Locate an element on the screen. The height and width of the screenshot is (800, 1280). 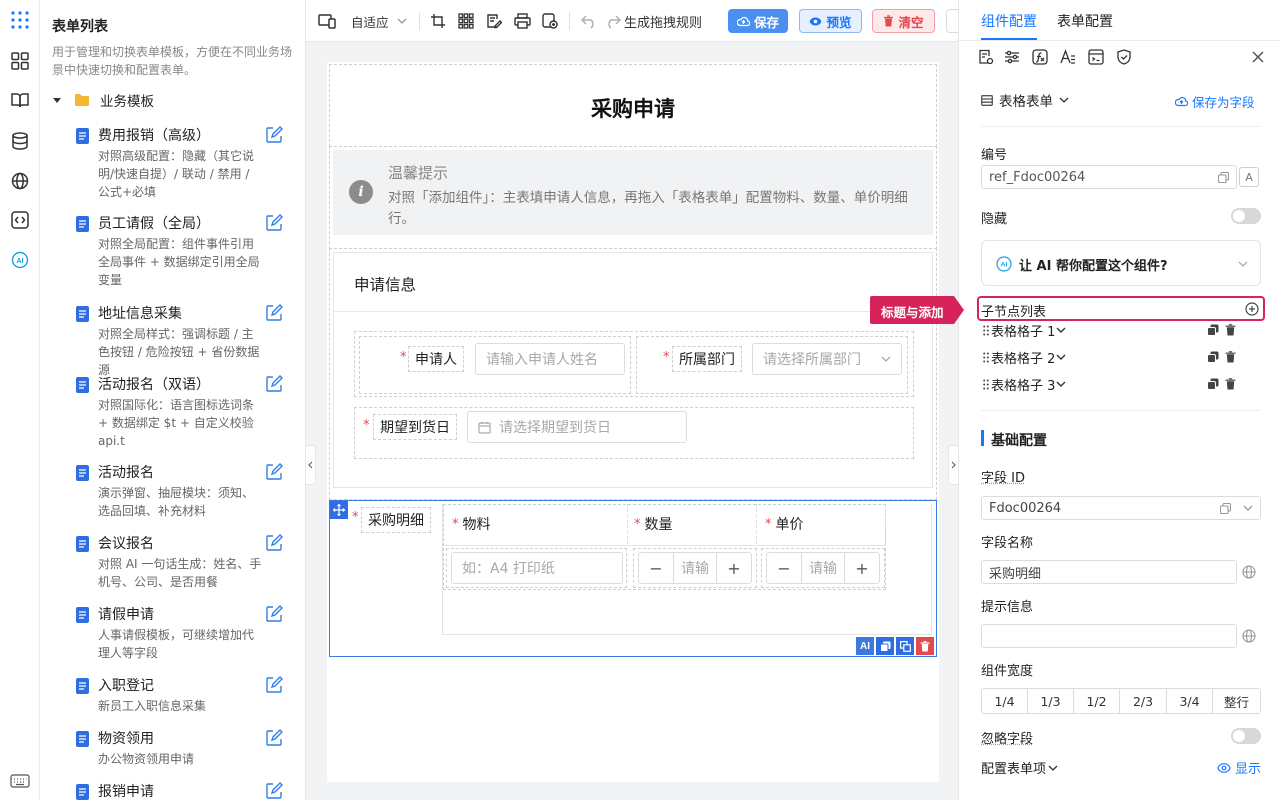
close-icon is located at coordinates (1258, 57).